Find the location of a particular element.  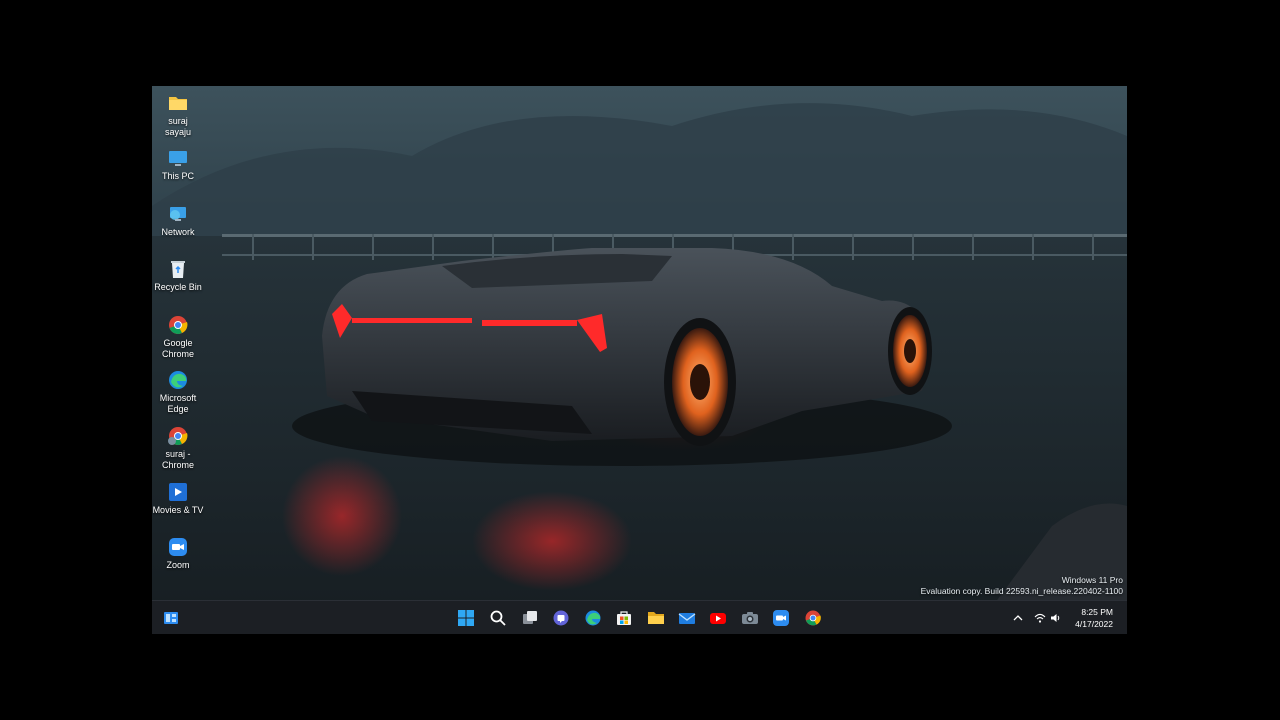

taskbar: 8:25 PM 4/17/2022 is located at coordinates (639, 617).